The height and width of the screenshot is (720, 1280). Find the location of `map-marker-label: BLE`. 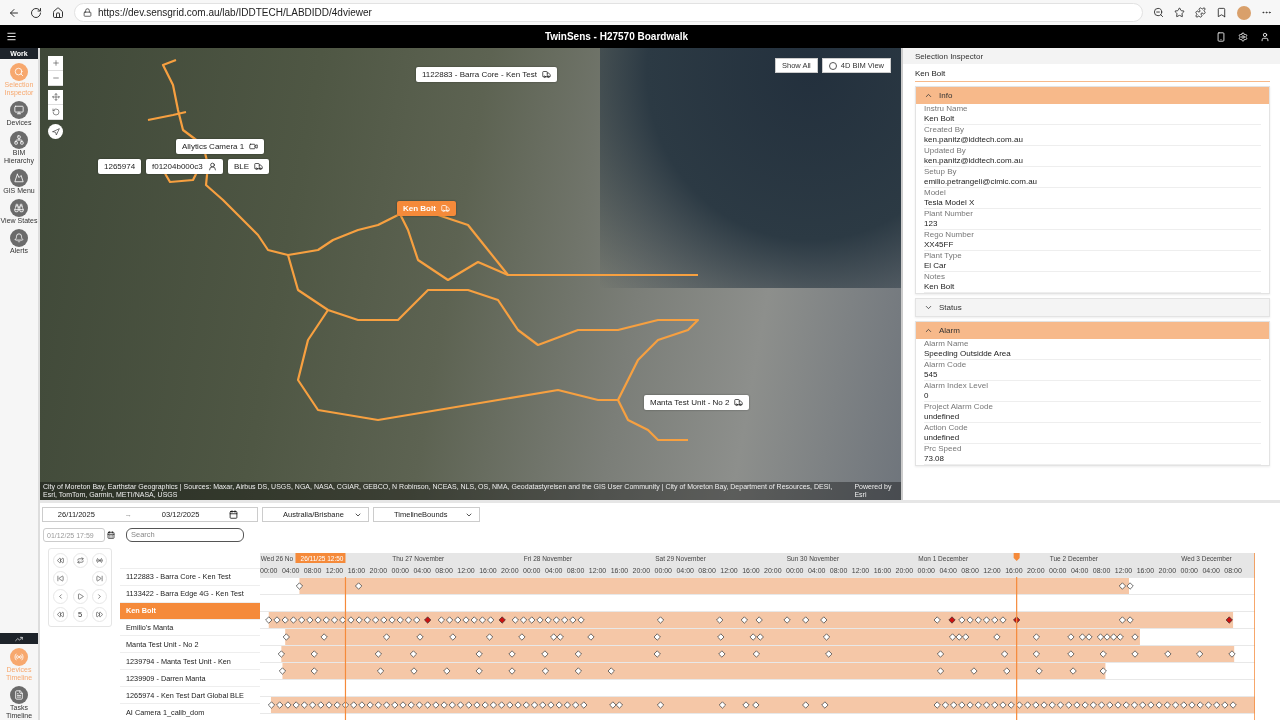

map-marker-label: BLE is located at coordinates (249, 166).